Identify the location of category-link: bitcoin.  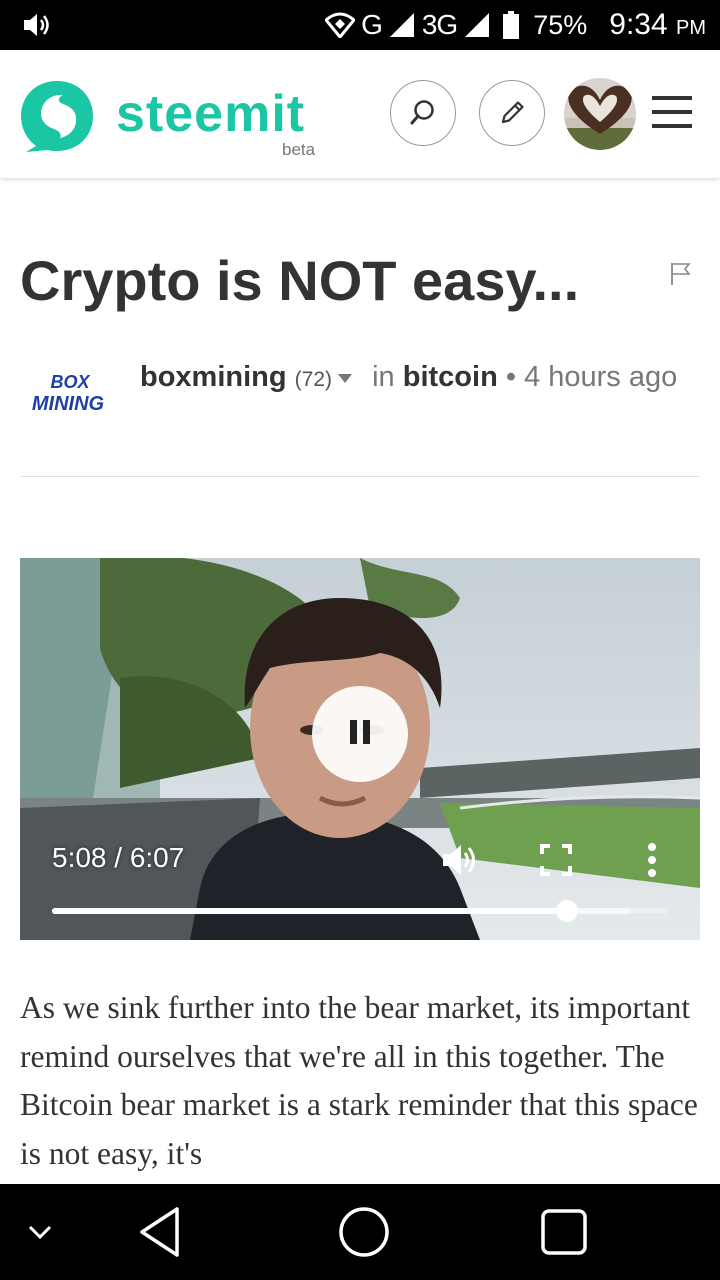
(450, 377).